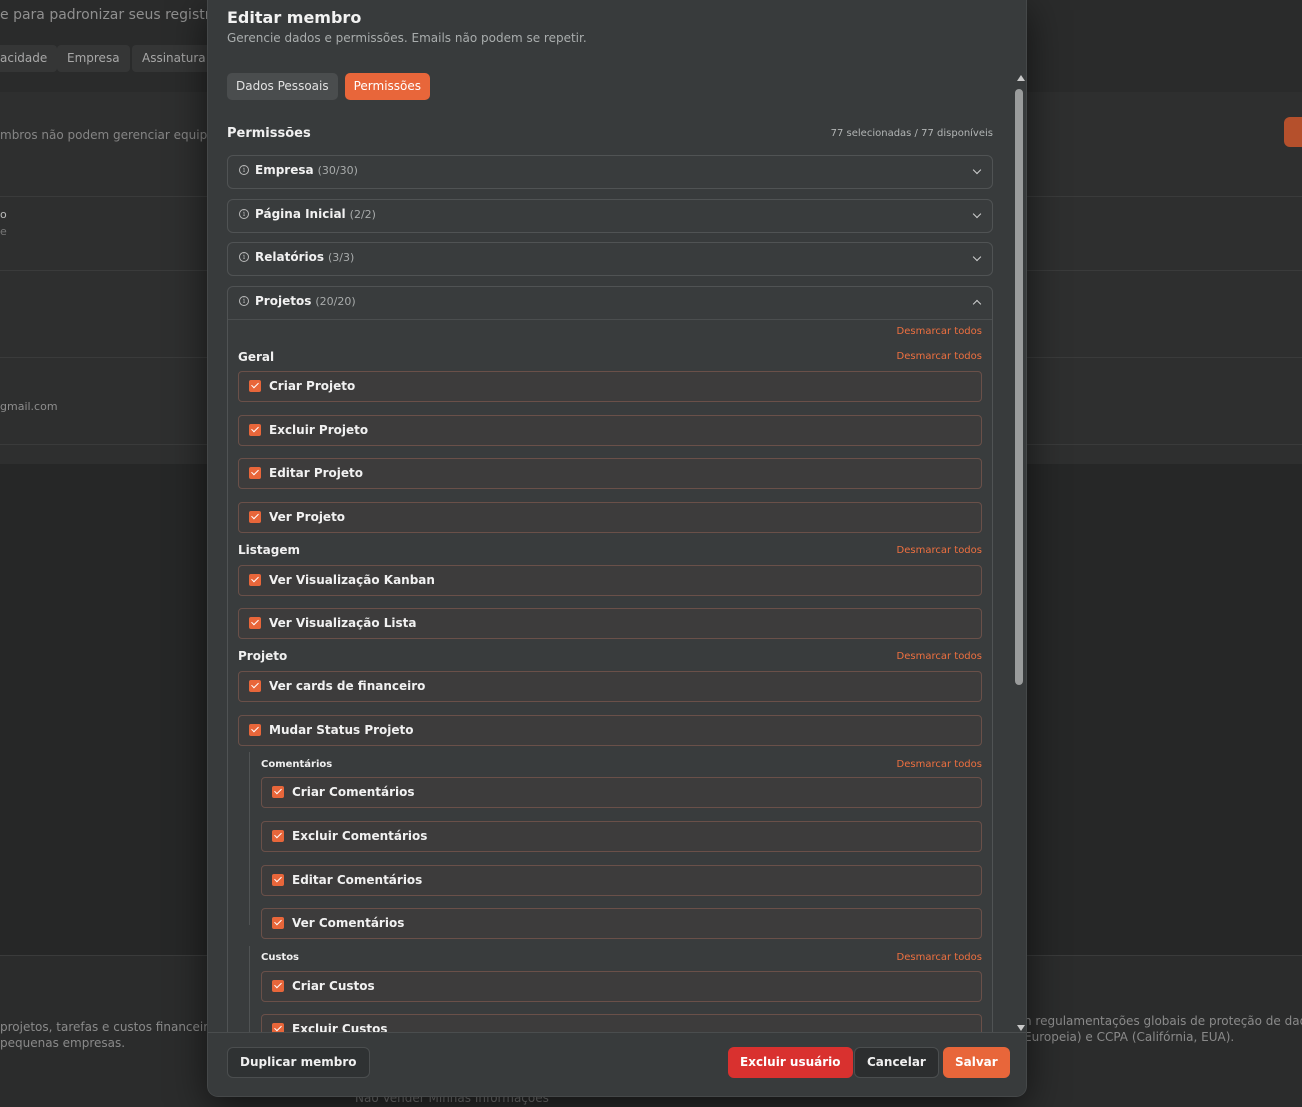 The image size is (1302, 1107). I want to click on section-title: Relatórios (3/3), so click(305, 257).